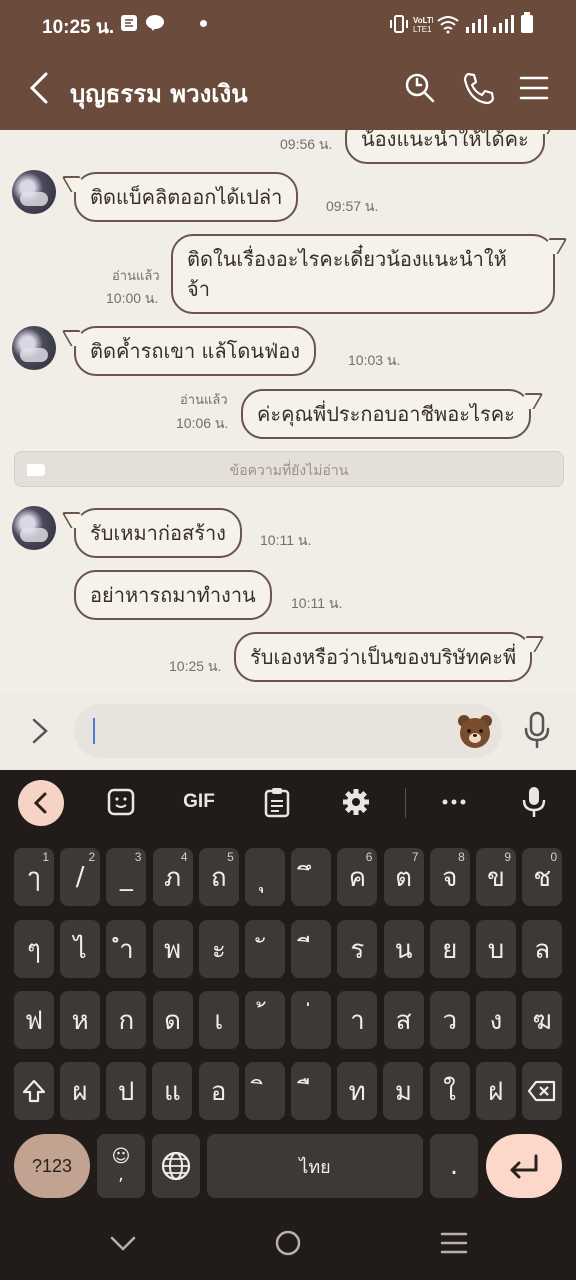  What do you see at coordinates (80, 1091) in the screenshot?
I see `key: ผ` at bounding box center [80, 1091].